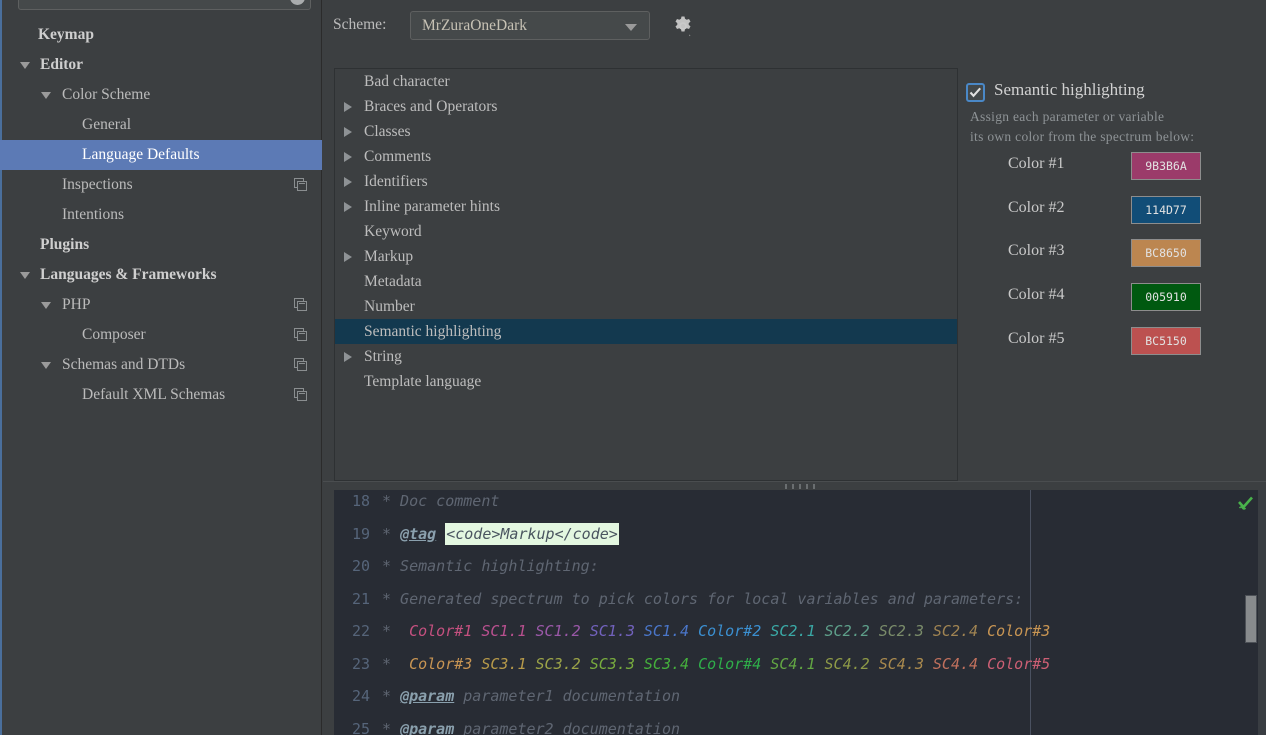 The height and width of the screenshot is (735, 1266). What do you see at coordinates (427, 696) in the screenshot?
I see `code-token: @param` at bounding box center [427, 696].